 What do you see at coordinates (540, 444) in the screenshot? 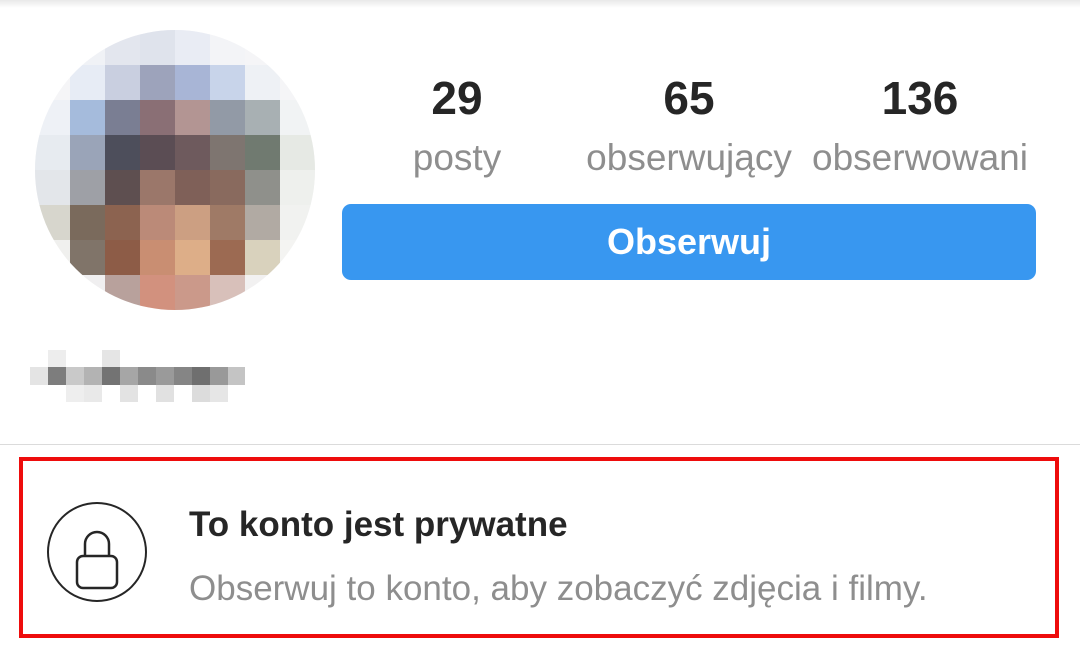
I see `section-divider` at bounding box center [540, 444].